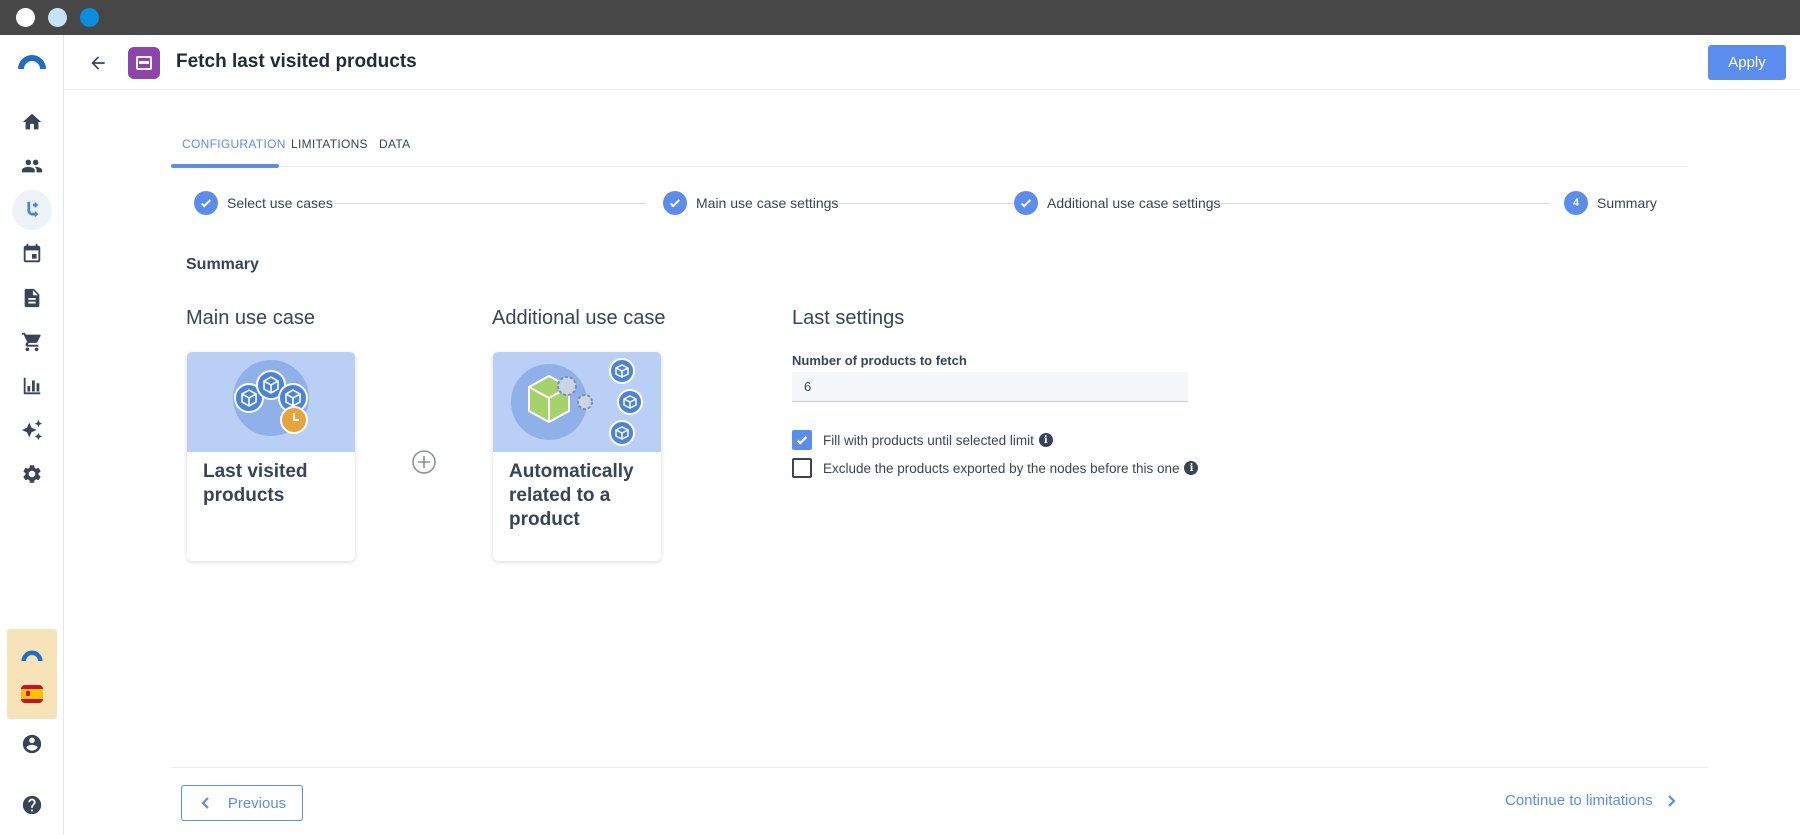 This screenshot has height=835, width=1800. I want to click on step-additional-use-case-settings: Additional use case settings, so click(1117, 203).